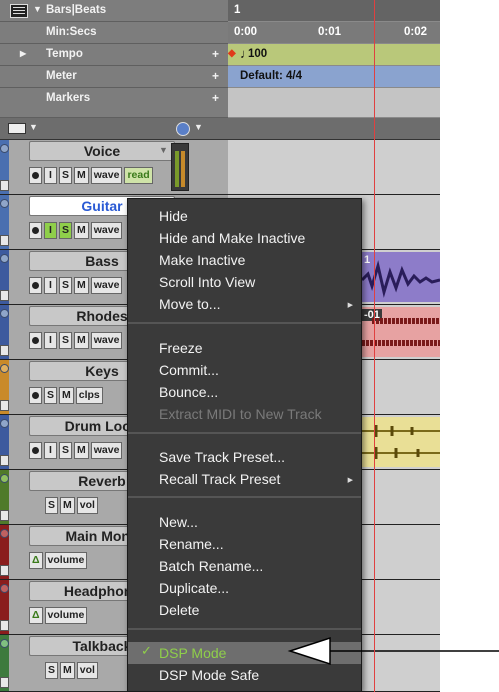 The image size is (499, 692). Describe the element at coordinates (207, 282) in the screenshot. I see `menu-item-scroll-into-view: Scroll Into View` at that location.